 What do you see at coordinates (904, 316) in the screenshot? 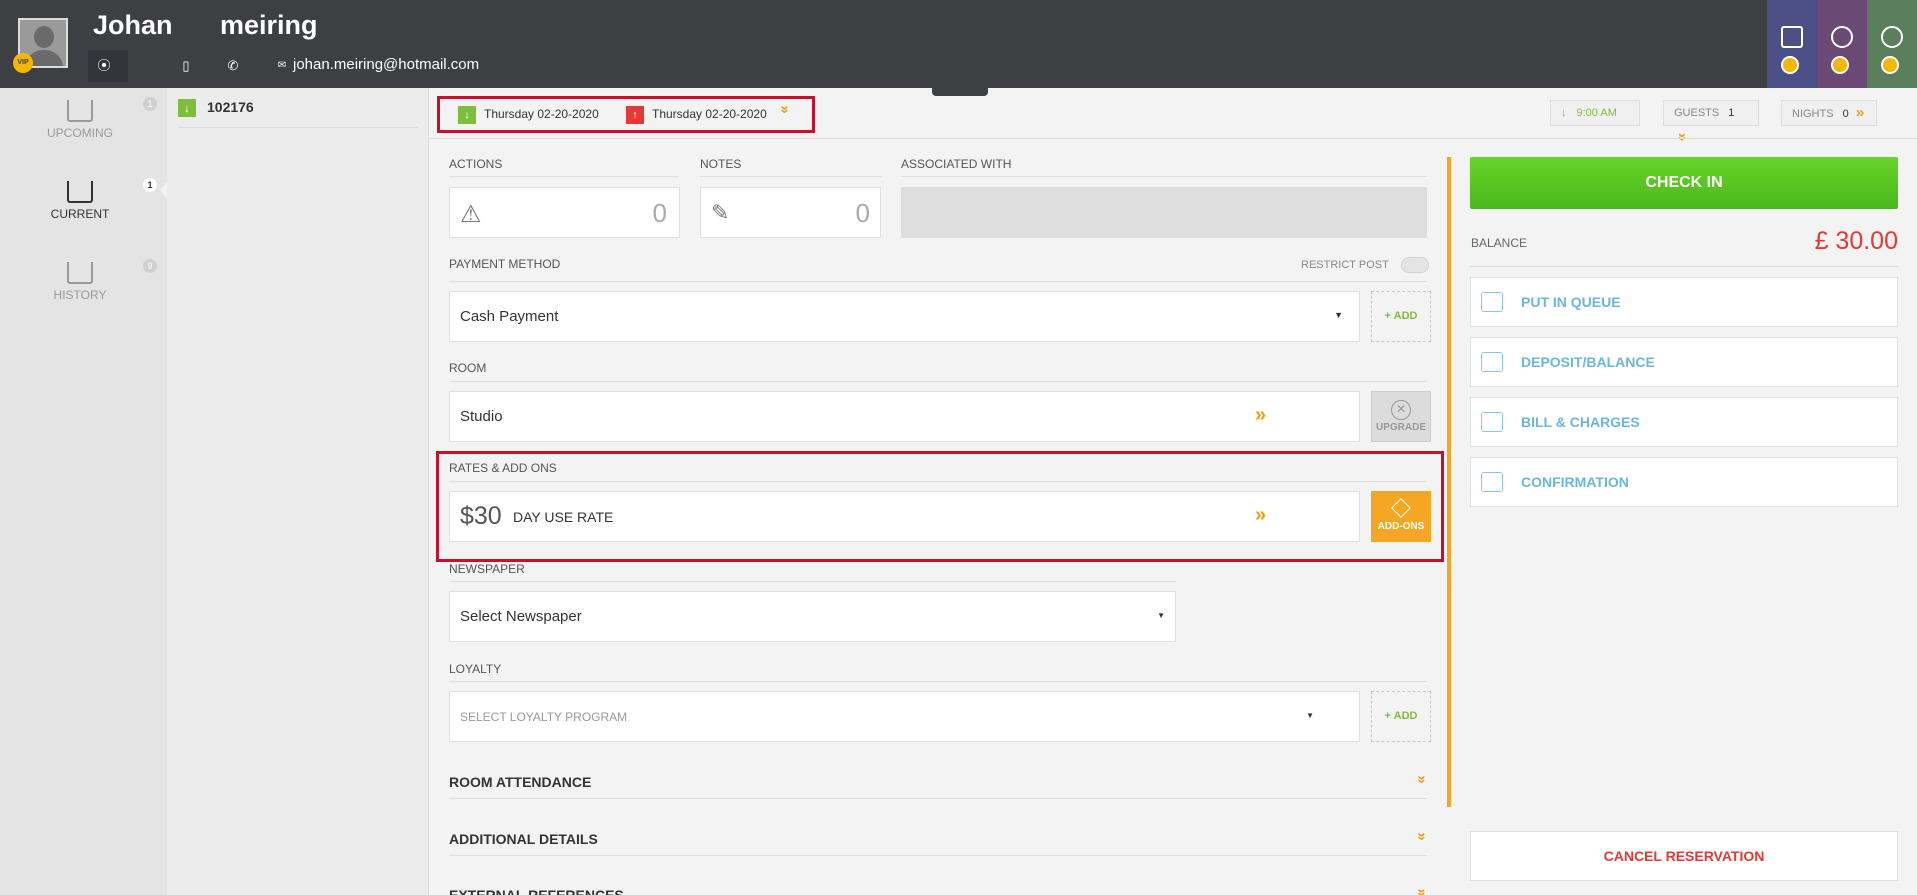
I see `payment-method-select: Cash Payment ▼` at bounding box center [904, 316].